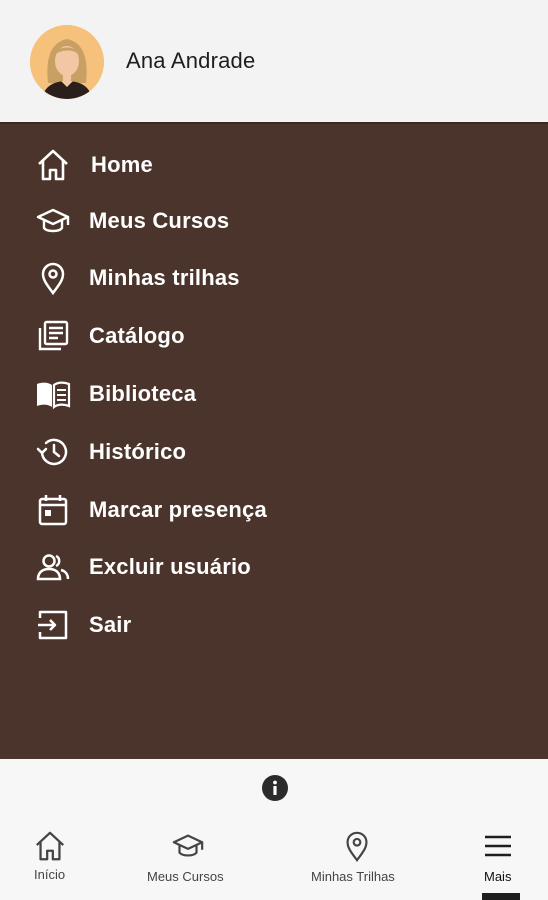  Describe the element at coordinates (164, 277) in the screenshot. I see `menu-item-label: Minhas trilhas` at that location.